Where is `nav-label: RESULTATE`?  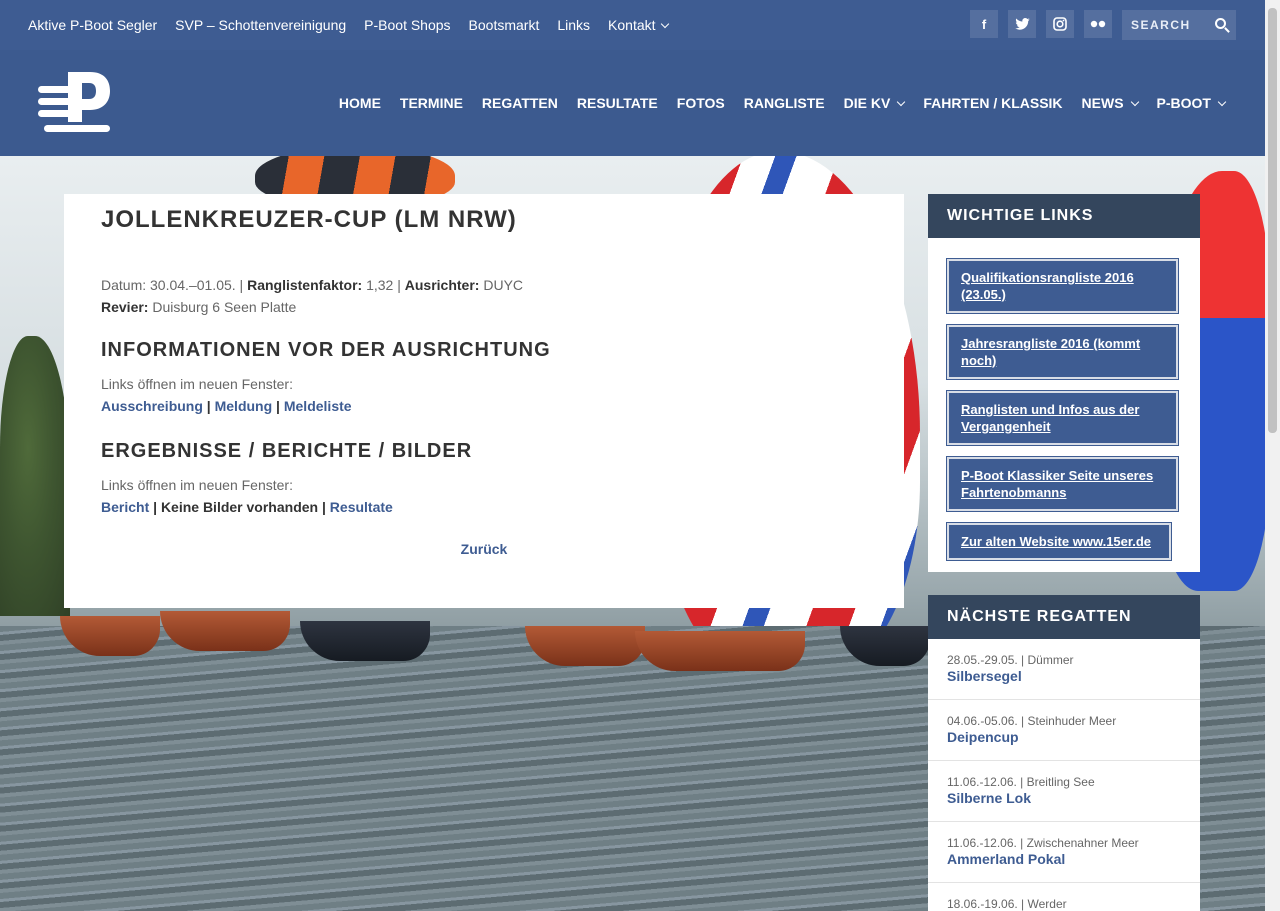
nav-label: RESULTATE is located at coordinates (617, 103).